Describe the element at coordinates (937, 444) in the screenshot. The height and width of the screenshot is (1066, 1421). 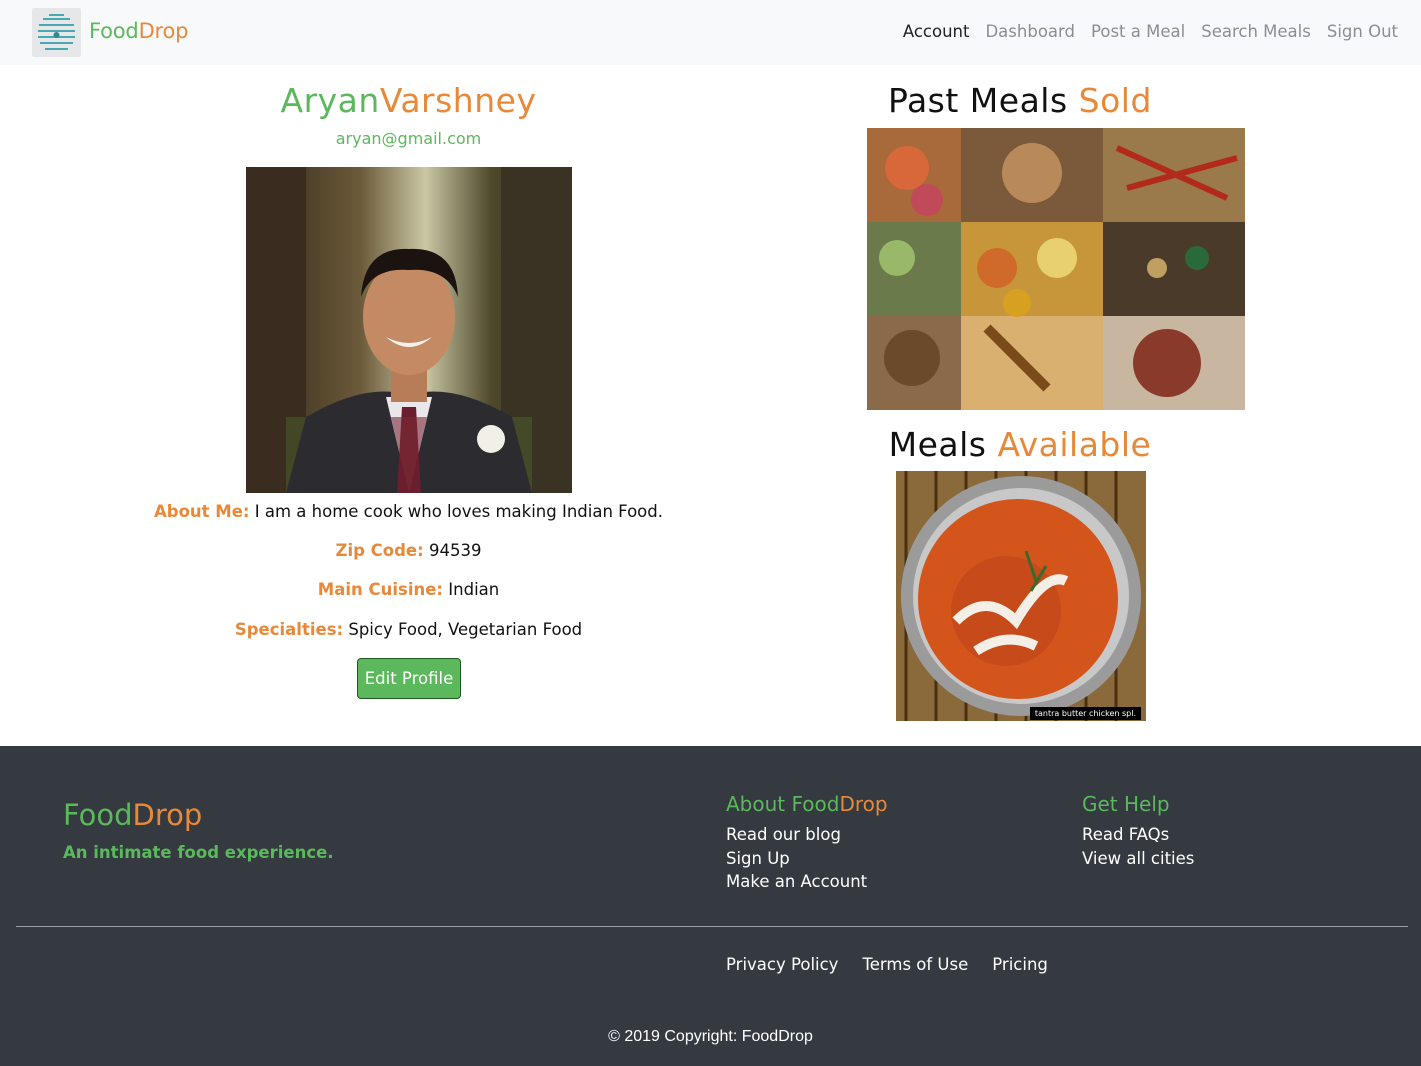
I see `meals-available-title-a: Meals` at that location.